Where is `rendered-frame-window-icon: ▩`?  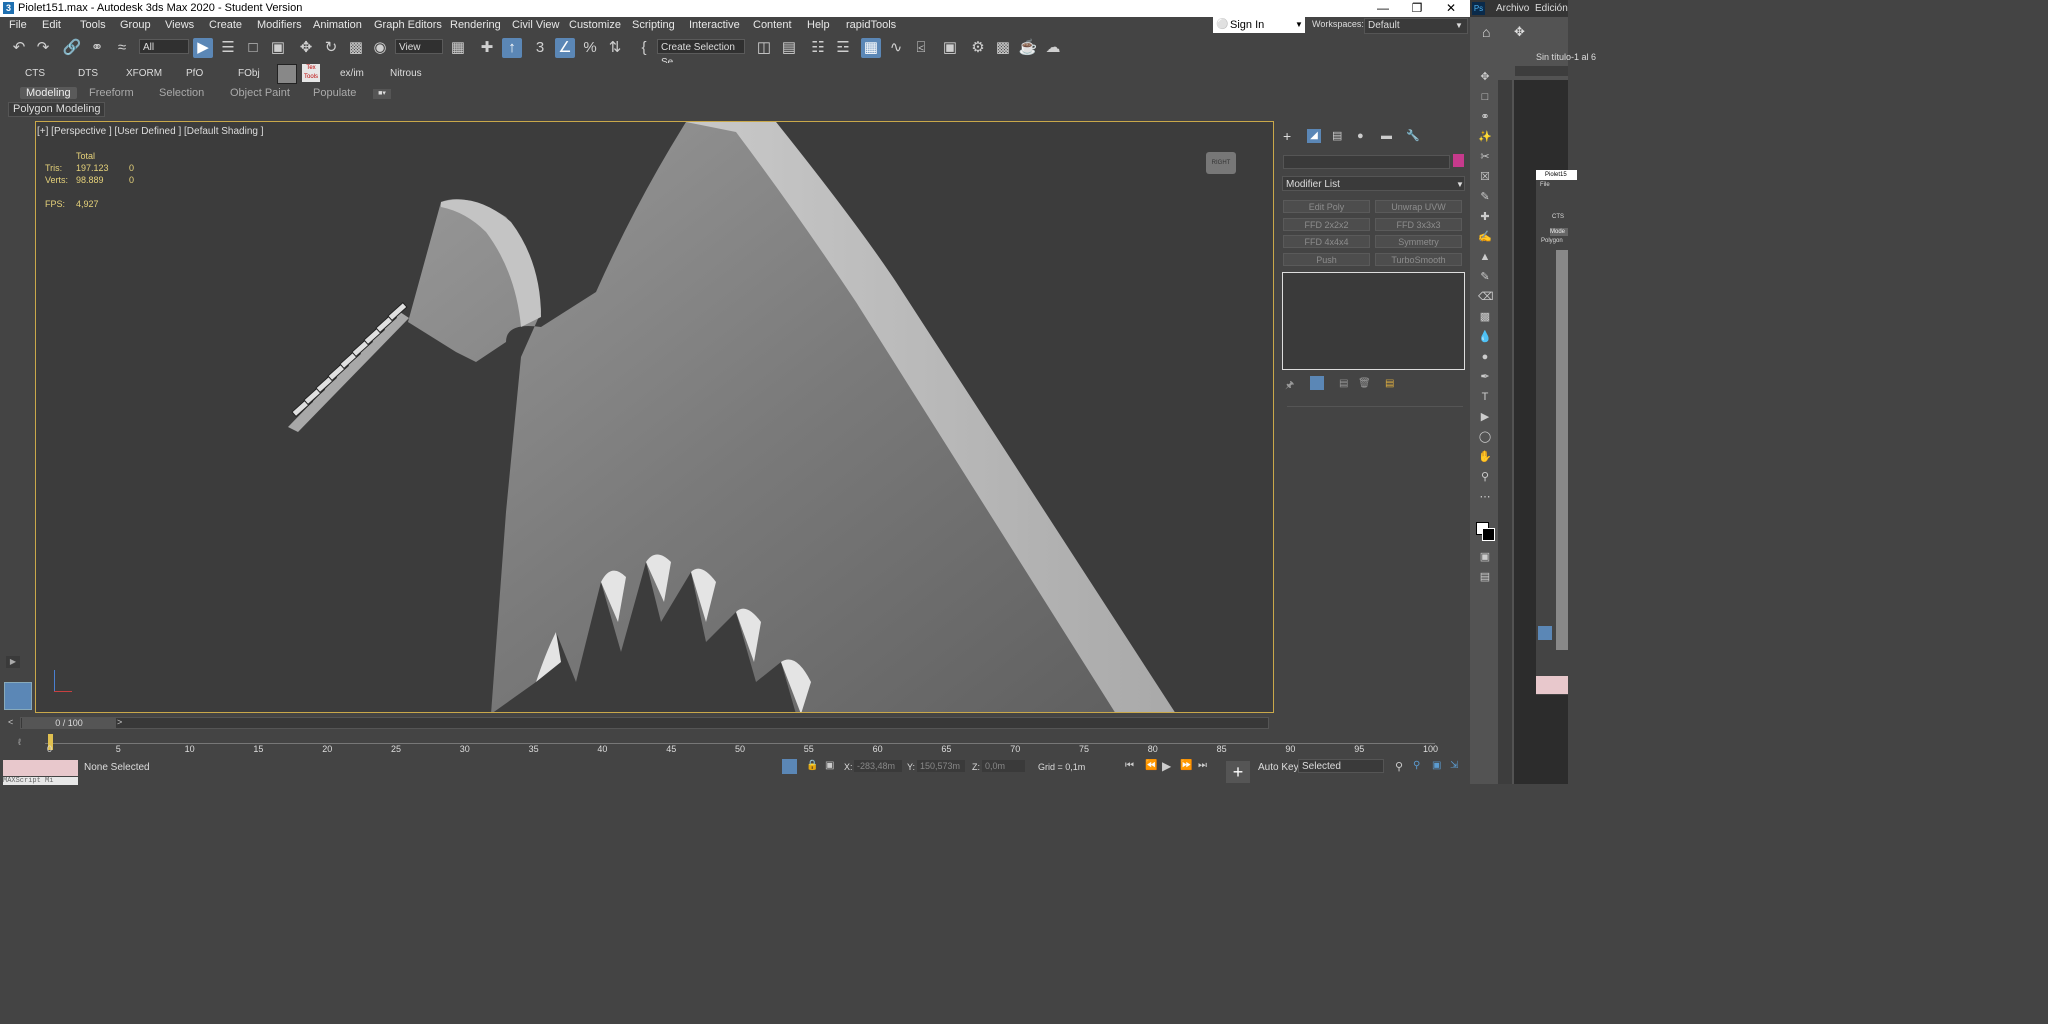 rendered-frame-window-icon: ▩ is located at coordinates (1003, 48).